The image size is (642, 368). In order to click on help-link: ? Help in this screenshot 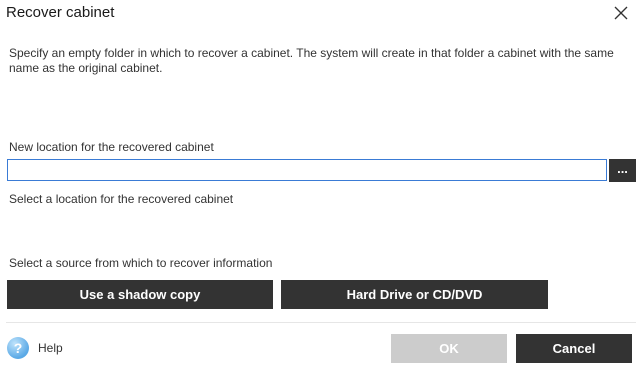, I will do `click(35, 348)`.